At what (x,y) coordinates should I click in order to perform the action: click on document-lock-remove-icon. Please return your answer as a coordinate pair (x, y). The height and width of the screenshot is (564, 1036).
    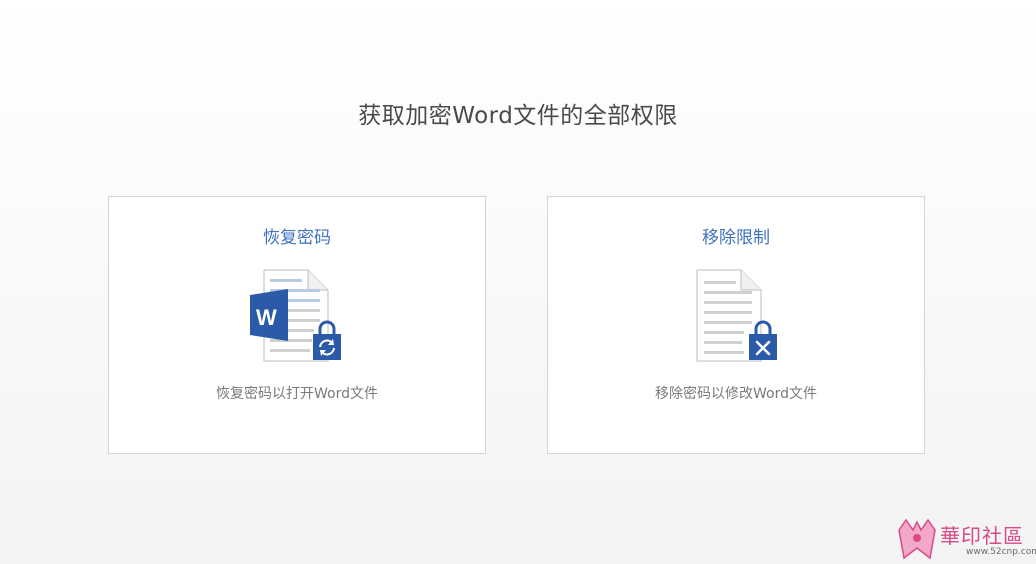
    Looking at the image, I should click on (736, 317).